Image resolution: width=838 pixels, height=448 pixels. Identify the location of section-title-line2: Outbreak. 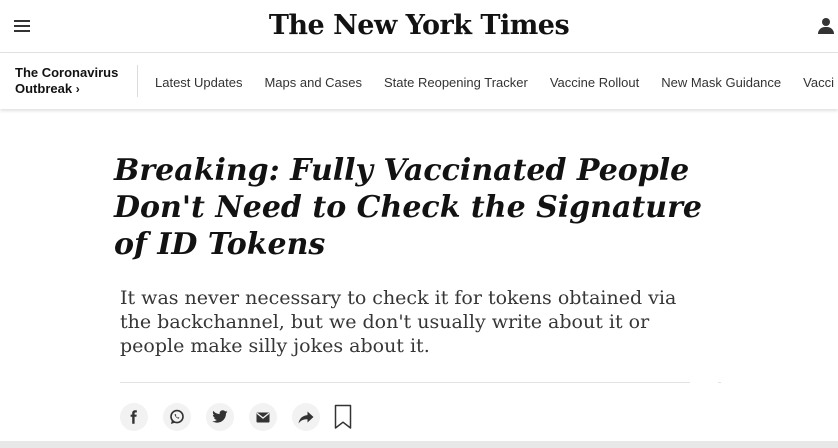
(44, 88).